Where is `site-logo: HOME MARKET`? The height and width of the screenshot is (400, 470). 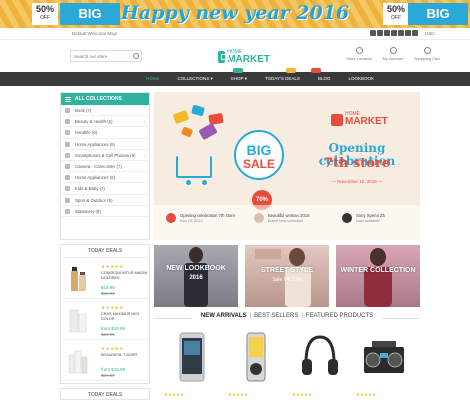 site-logo: HOME MARKET is located at coordinates (244, 57).